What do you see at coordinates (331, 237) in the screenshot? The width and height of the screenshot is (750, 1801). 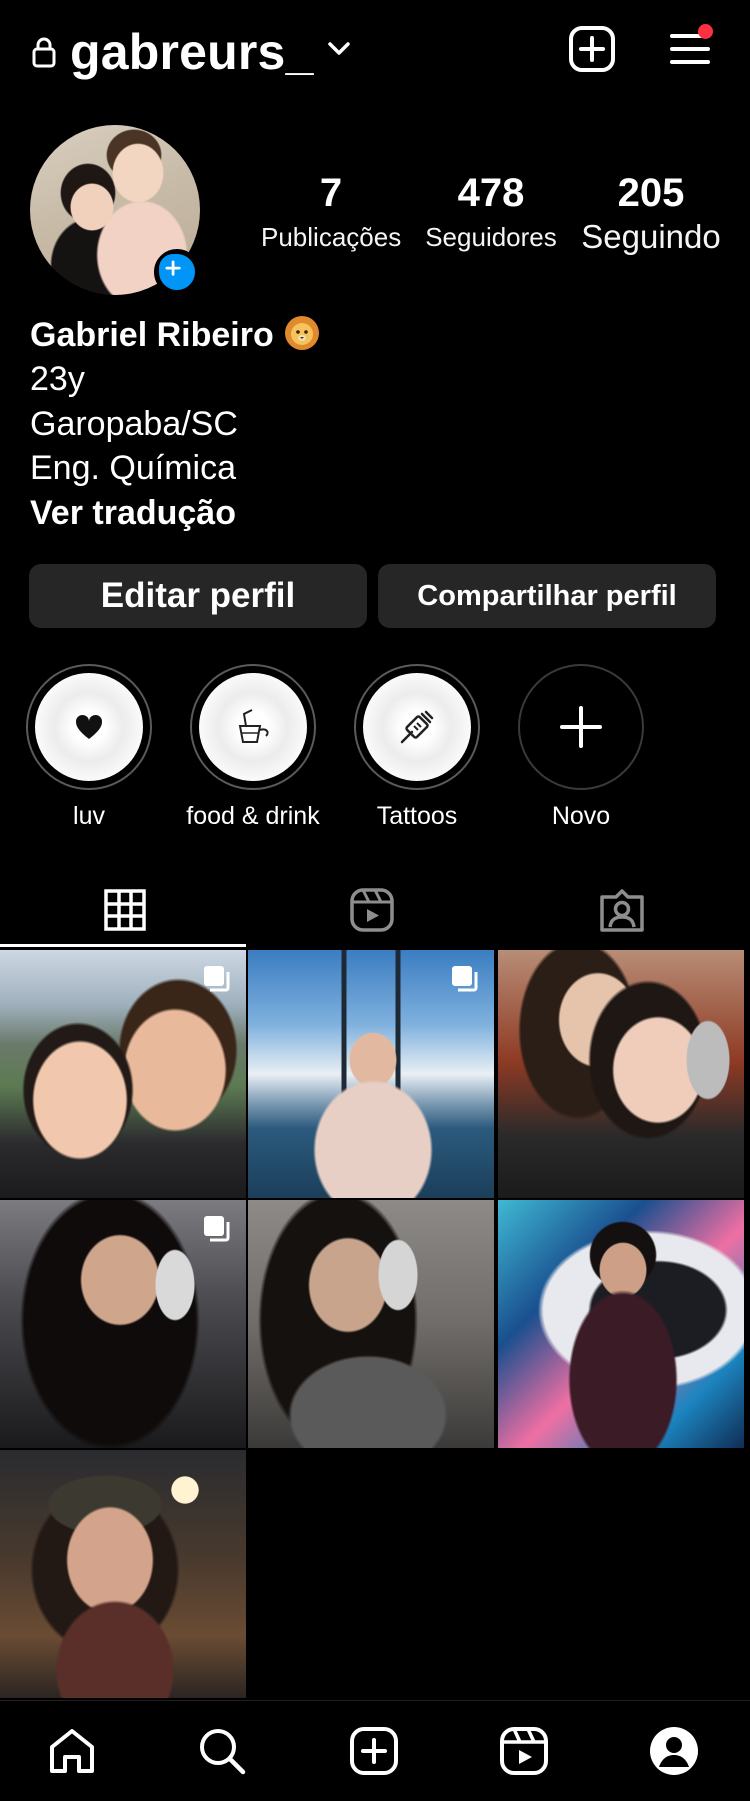 I see `stat-posts-label: Publicações` at bounding box center [331, 237].